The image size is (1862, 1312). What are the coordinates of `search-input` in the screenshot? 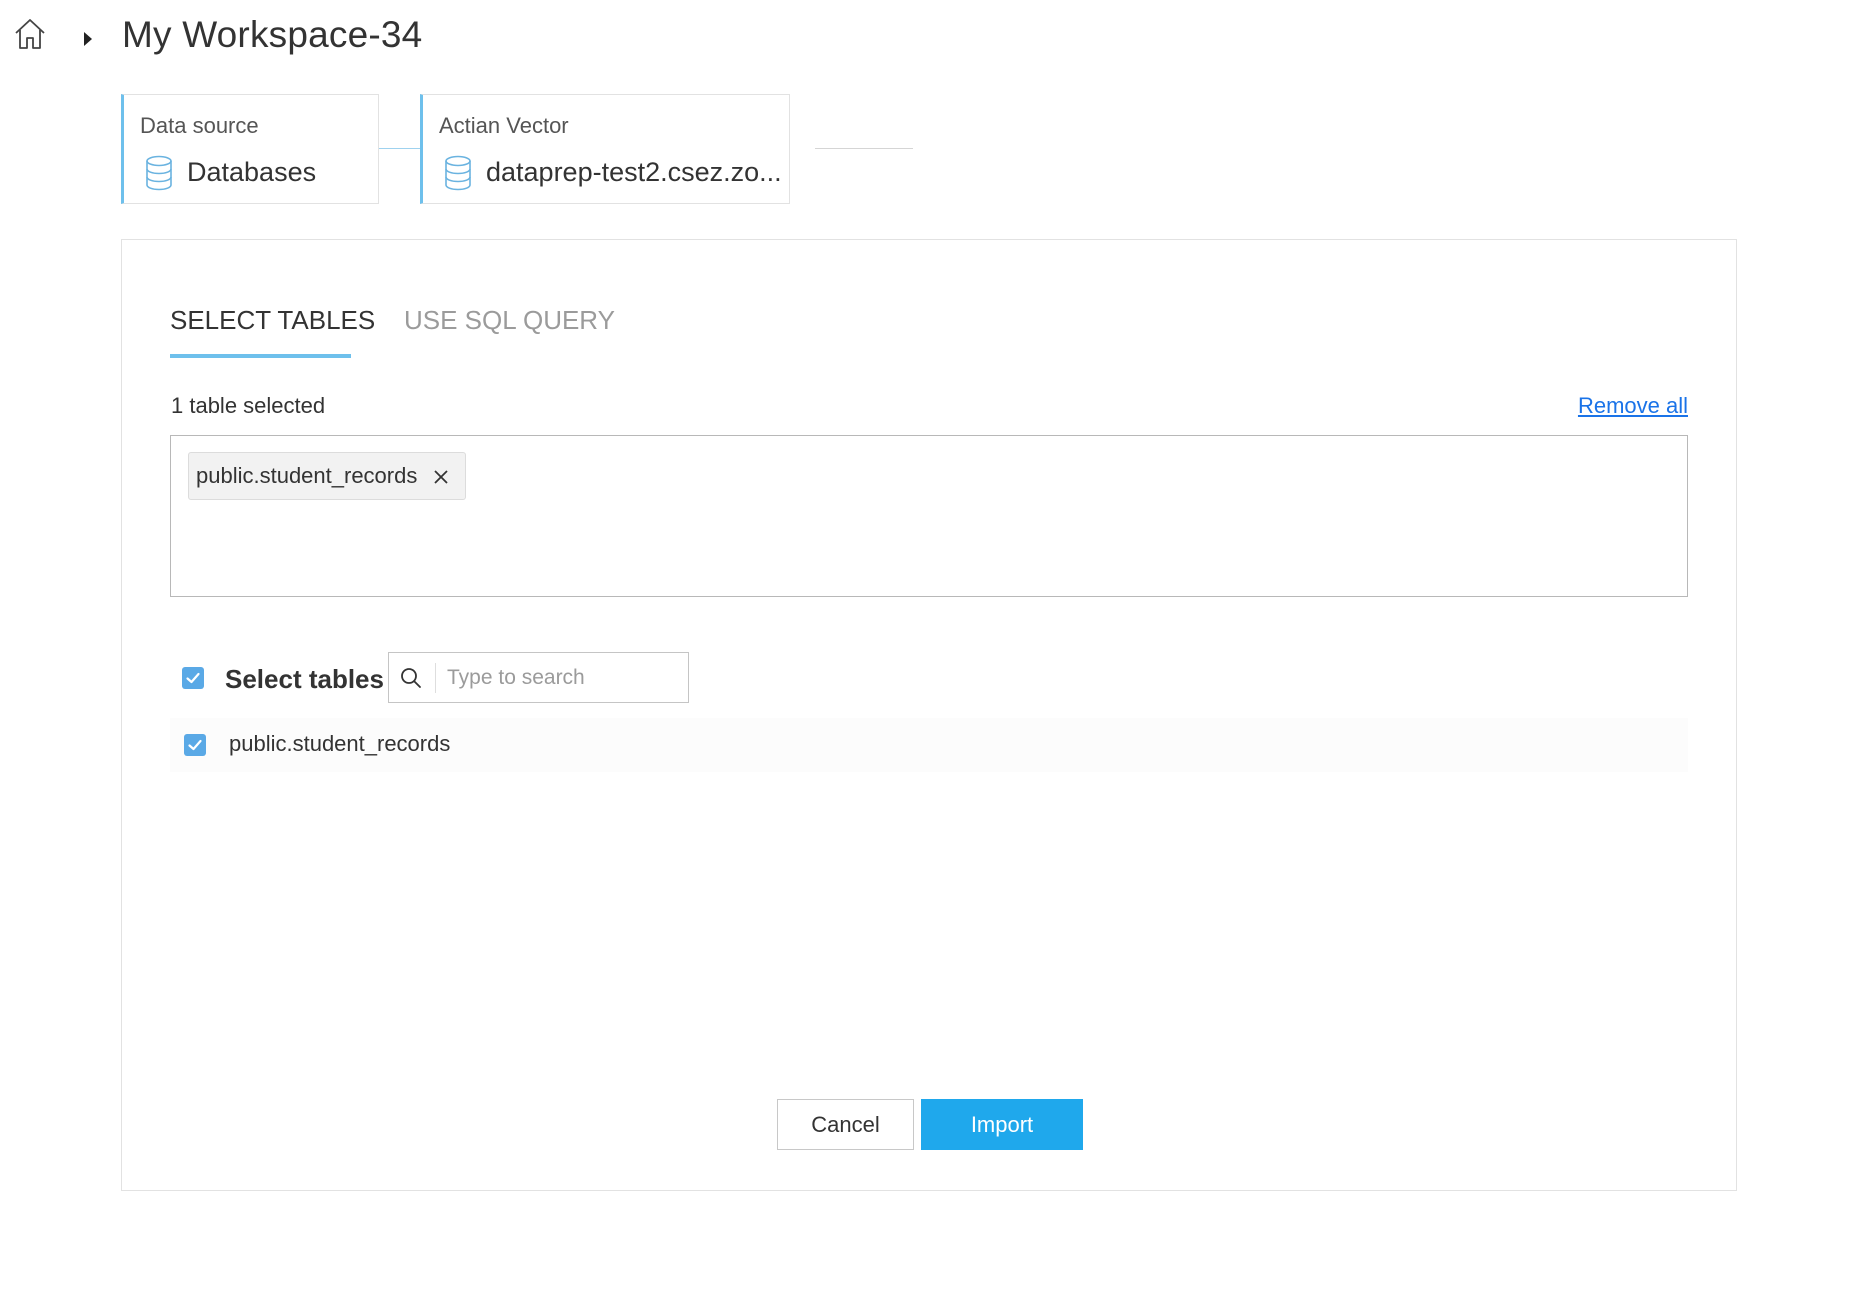 It's located at (563, 678).